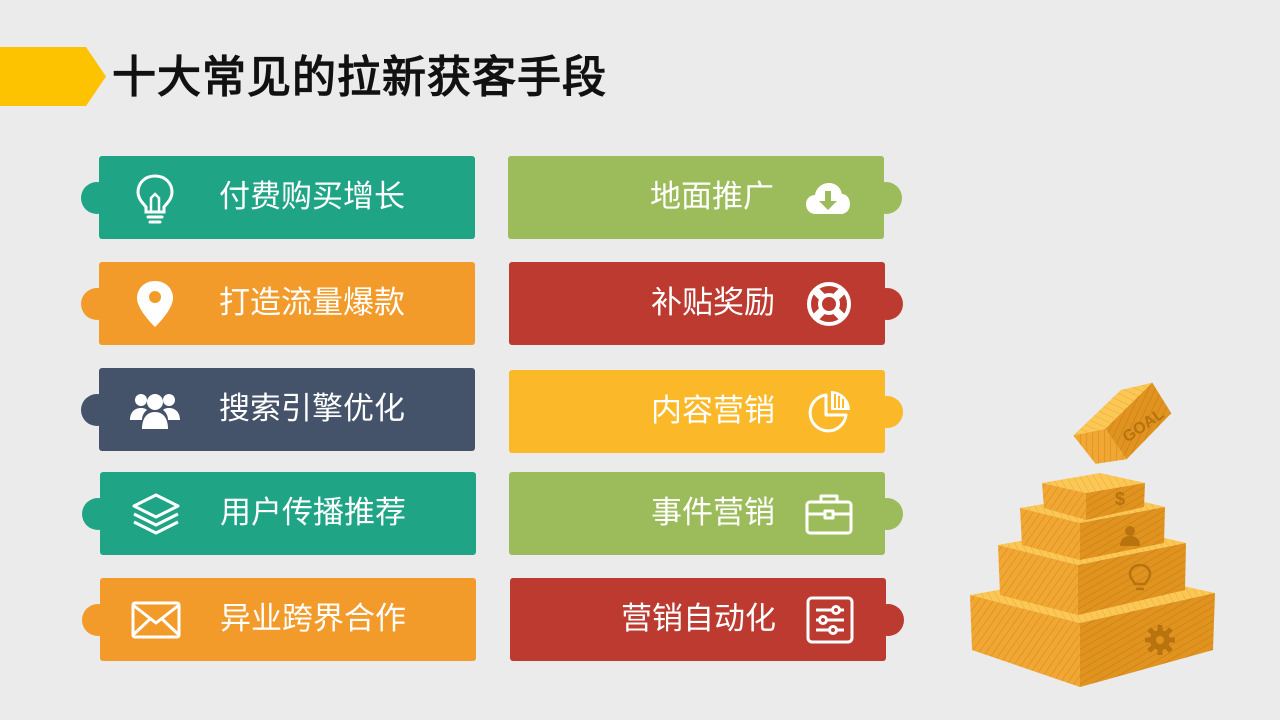 The height and width of the screenshot is (720, 1280). I want to click on lightbulb-icon, so click(155, 198).